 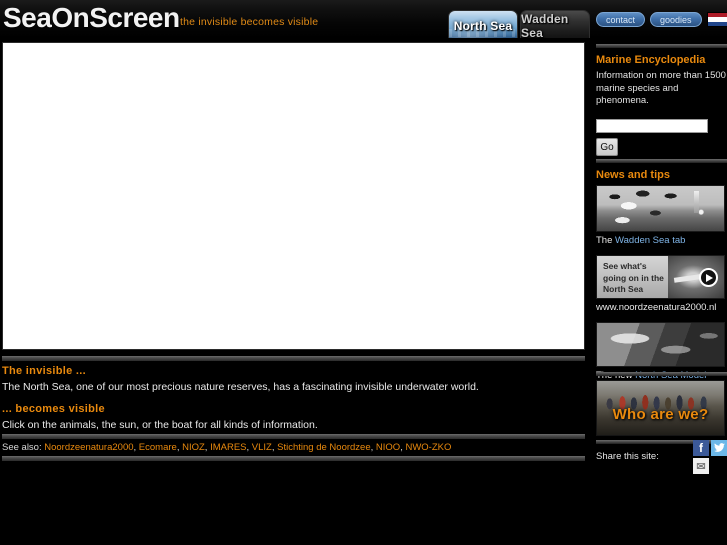 I want to click on site-logo: SeaOnScreen, so click(x=91, y=18).